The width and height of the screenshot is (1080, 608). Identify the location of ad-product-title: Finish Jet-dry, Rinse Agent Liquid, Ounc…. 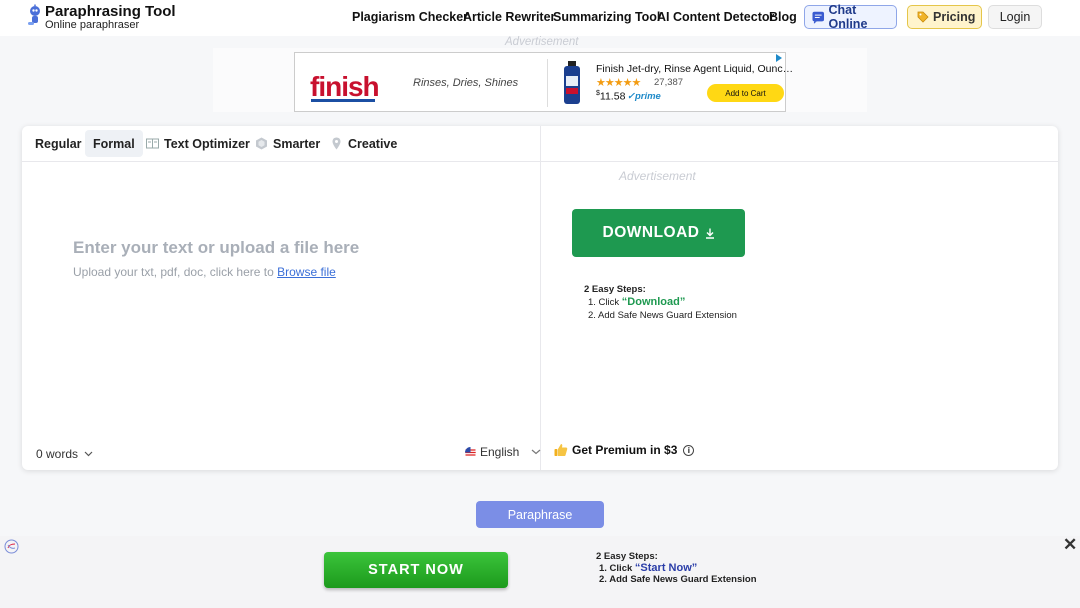
(694, 69).